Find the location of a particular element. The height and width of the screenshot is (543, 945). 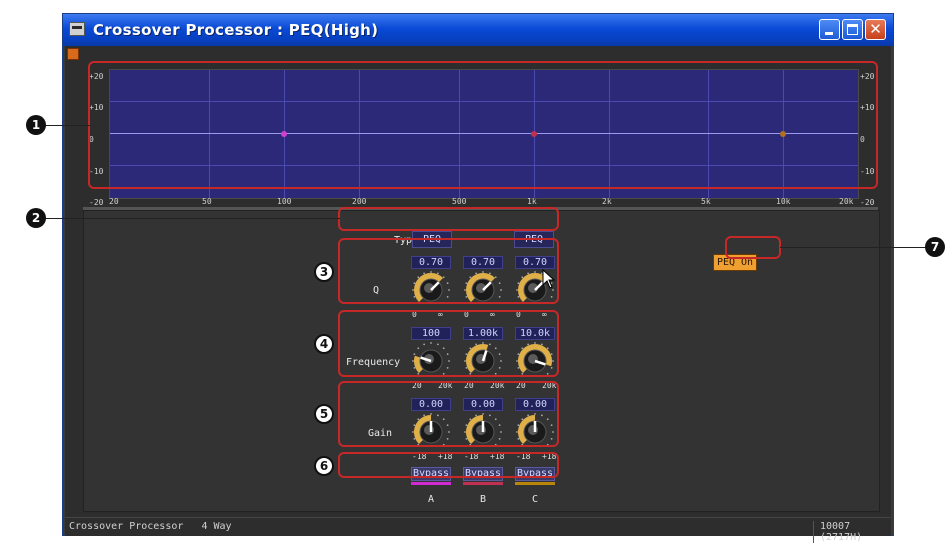

window-title: Crossover Processor : PEQ(High) is located at coordinates (236, 30).